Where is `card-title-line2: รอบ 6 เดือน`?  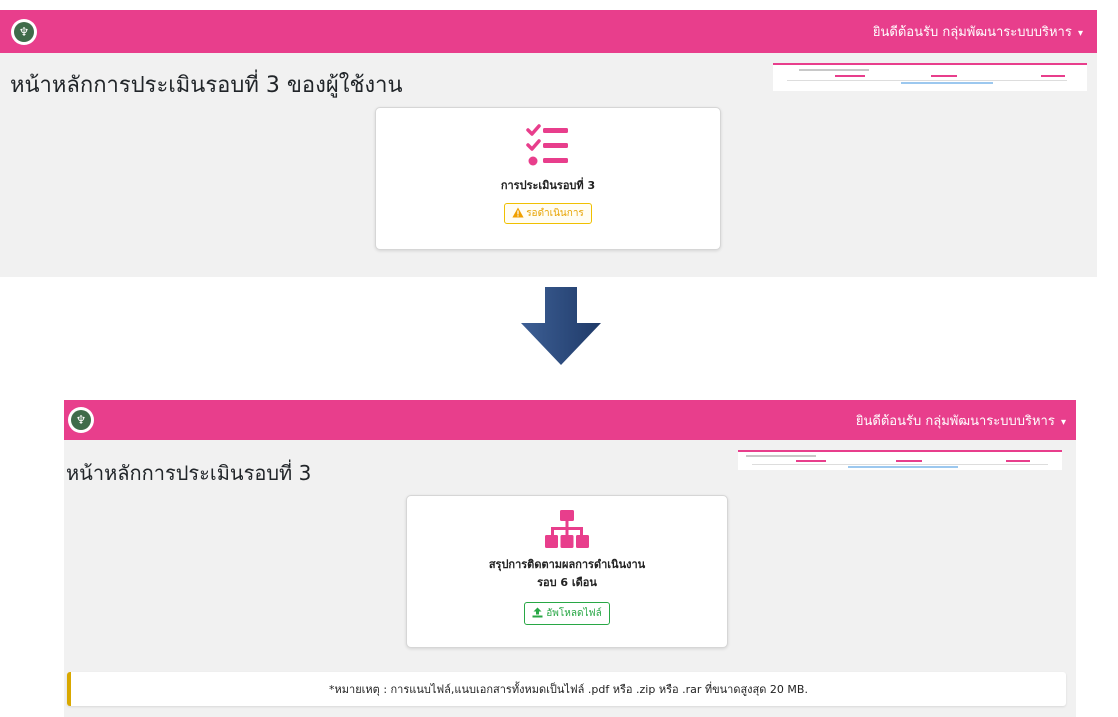
card-title-line2: รอบ 6 เดือน is located at coordinates (567, 582).